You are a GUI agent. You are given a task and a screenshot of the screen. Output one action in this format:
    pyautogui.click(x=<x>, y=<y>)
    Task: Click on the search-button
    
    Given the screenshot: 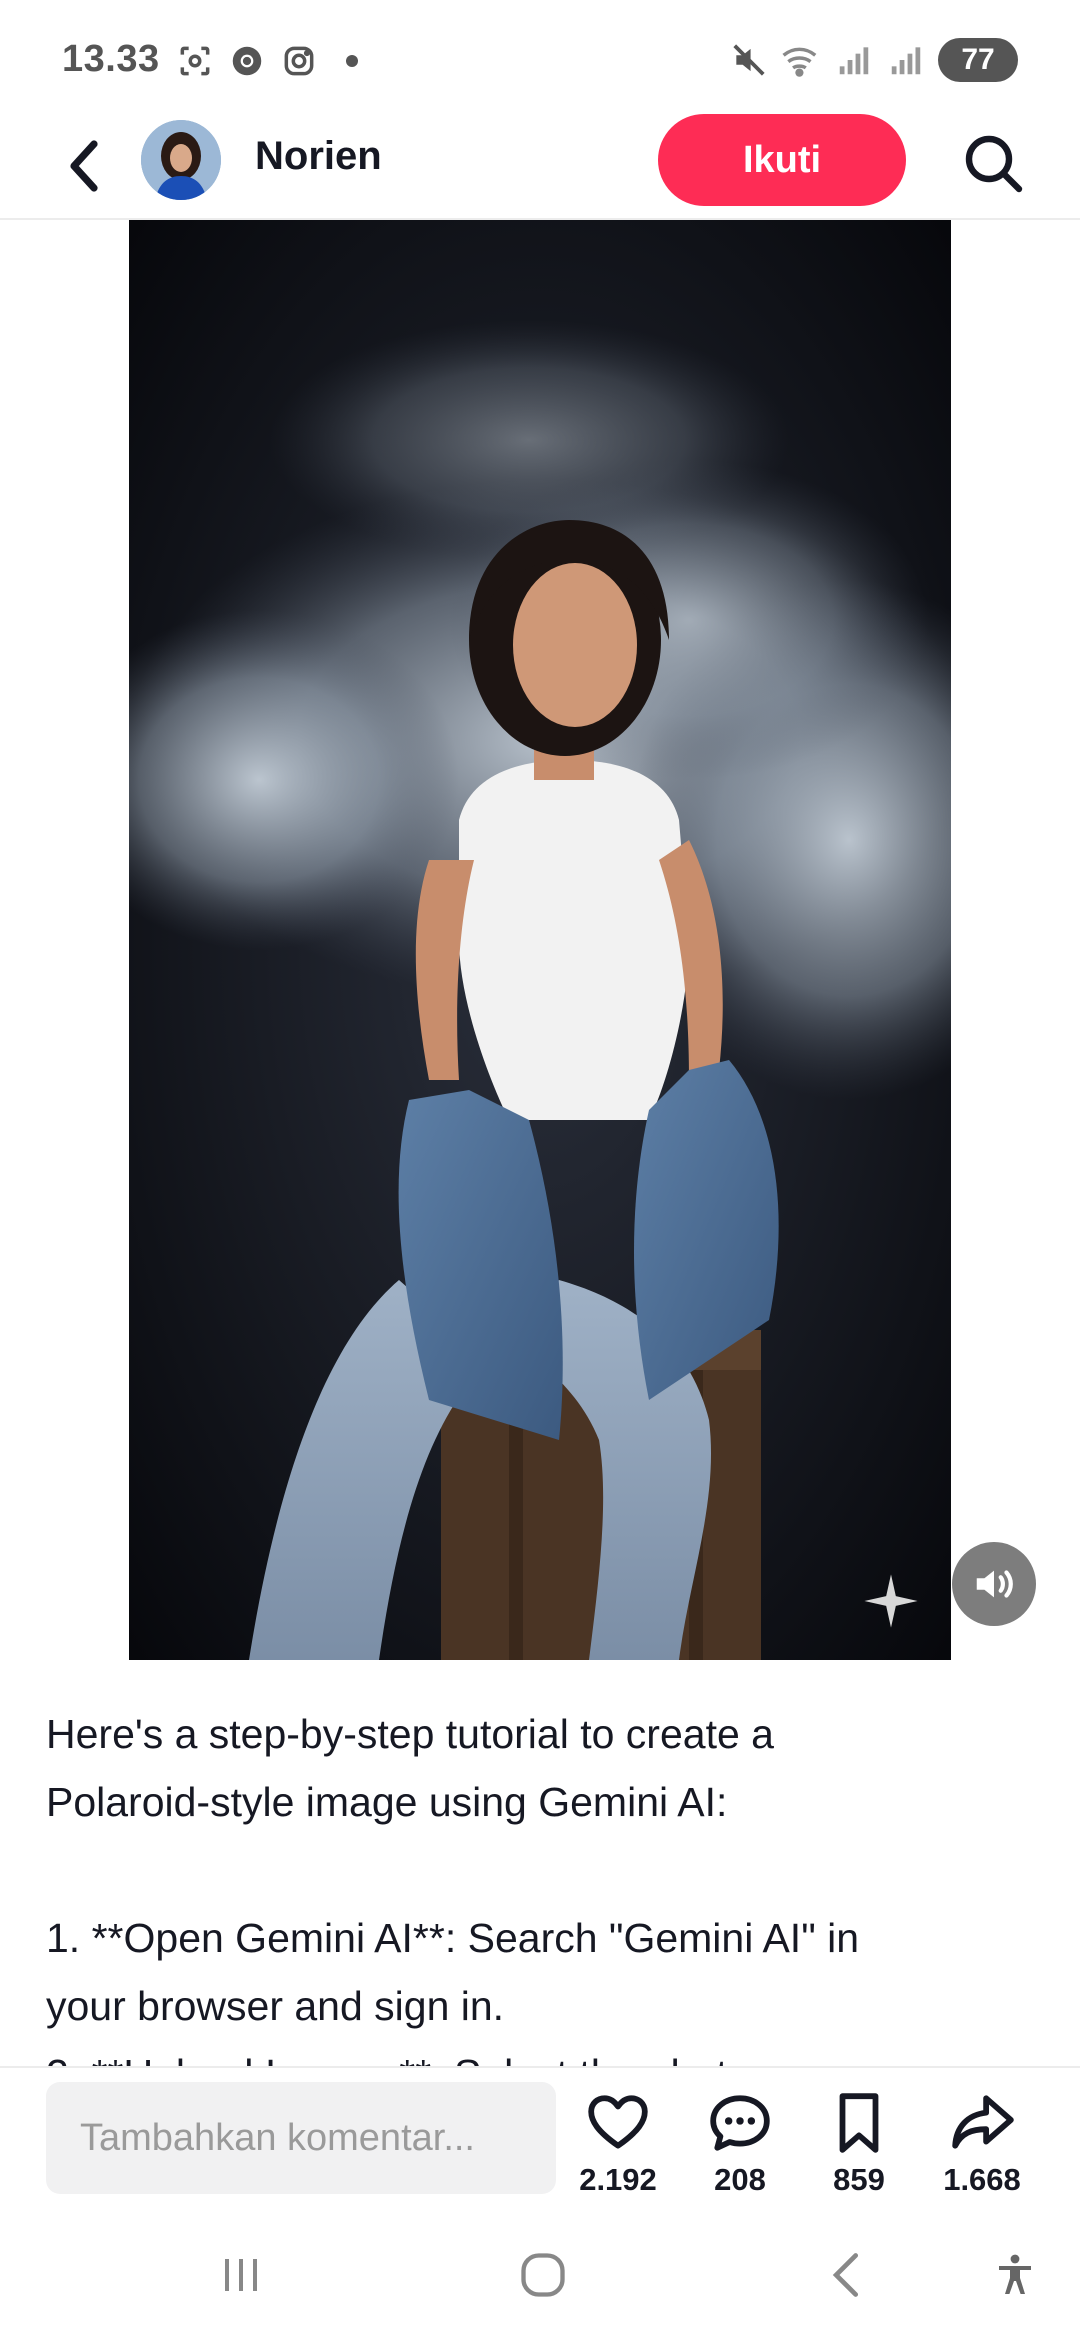 What is the action you would take?
    pyautogui.click(x=993, y=163)
    